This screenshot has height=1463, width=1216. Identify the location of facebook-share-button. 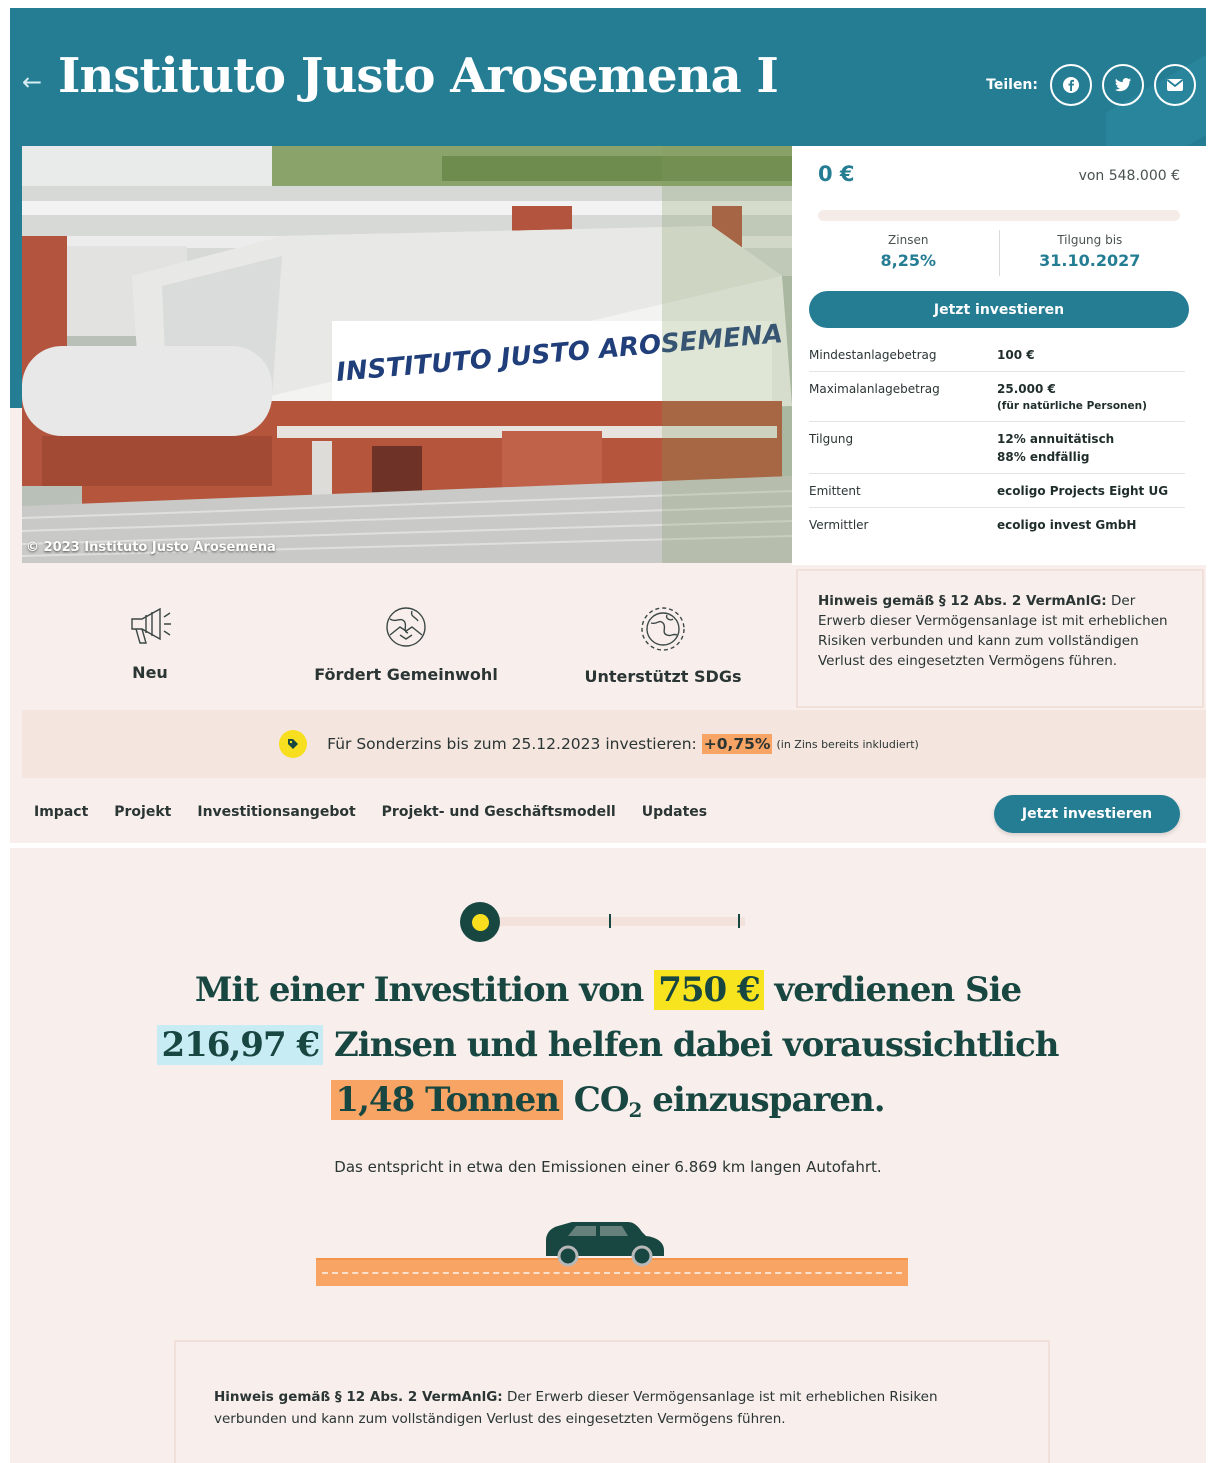
(1071, 85).